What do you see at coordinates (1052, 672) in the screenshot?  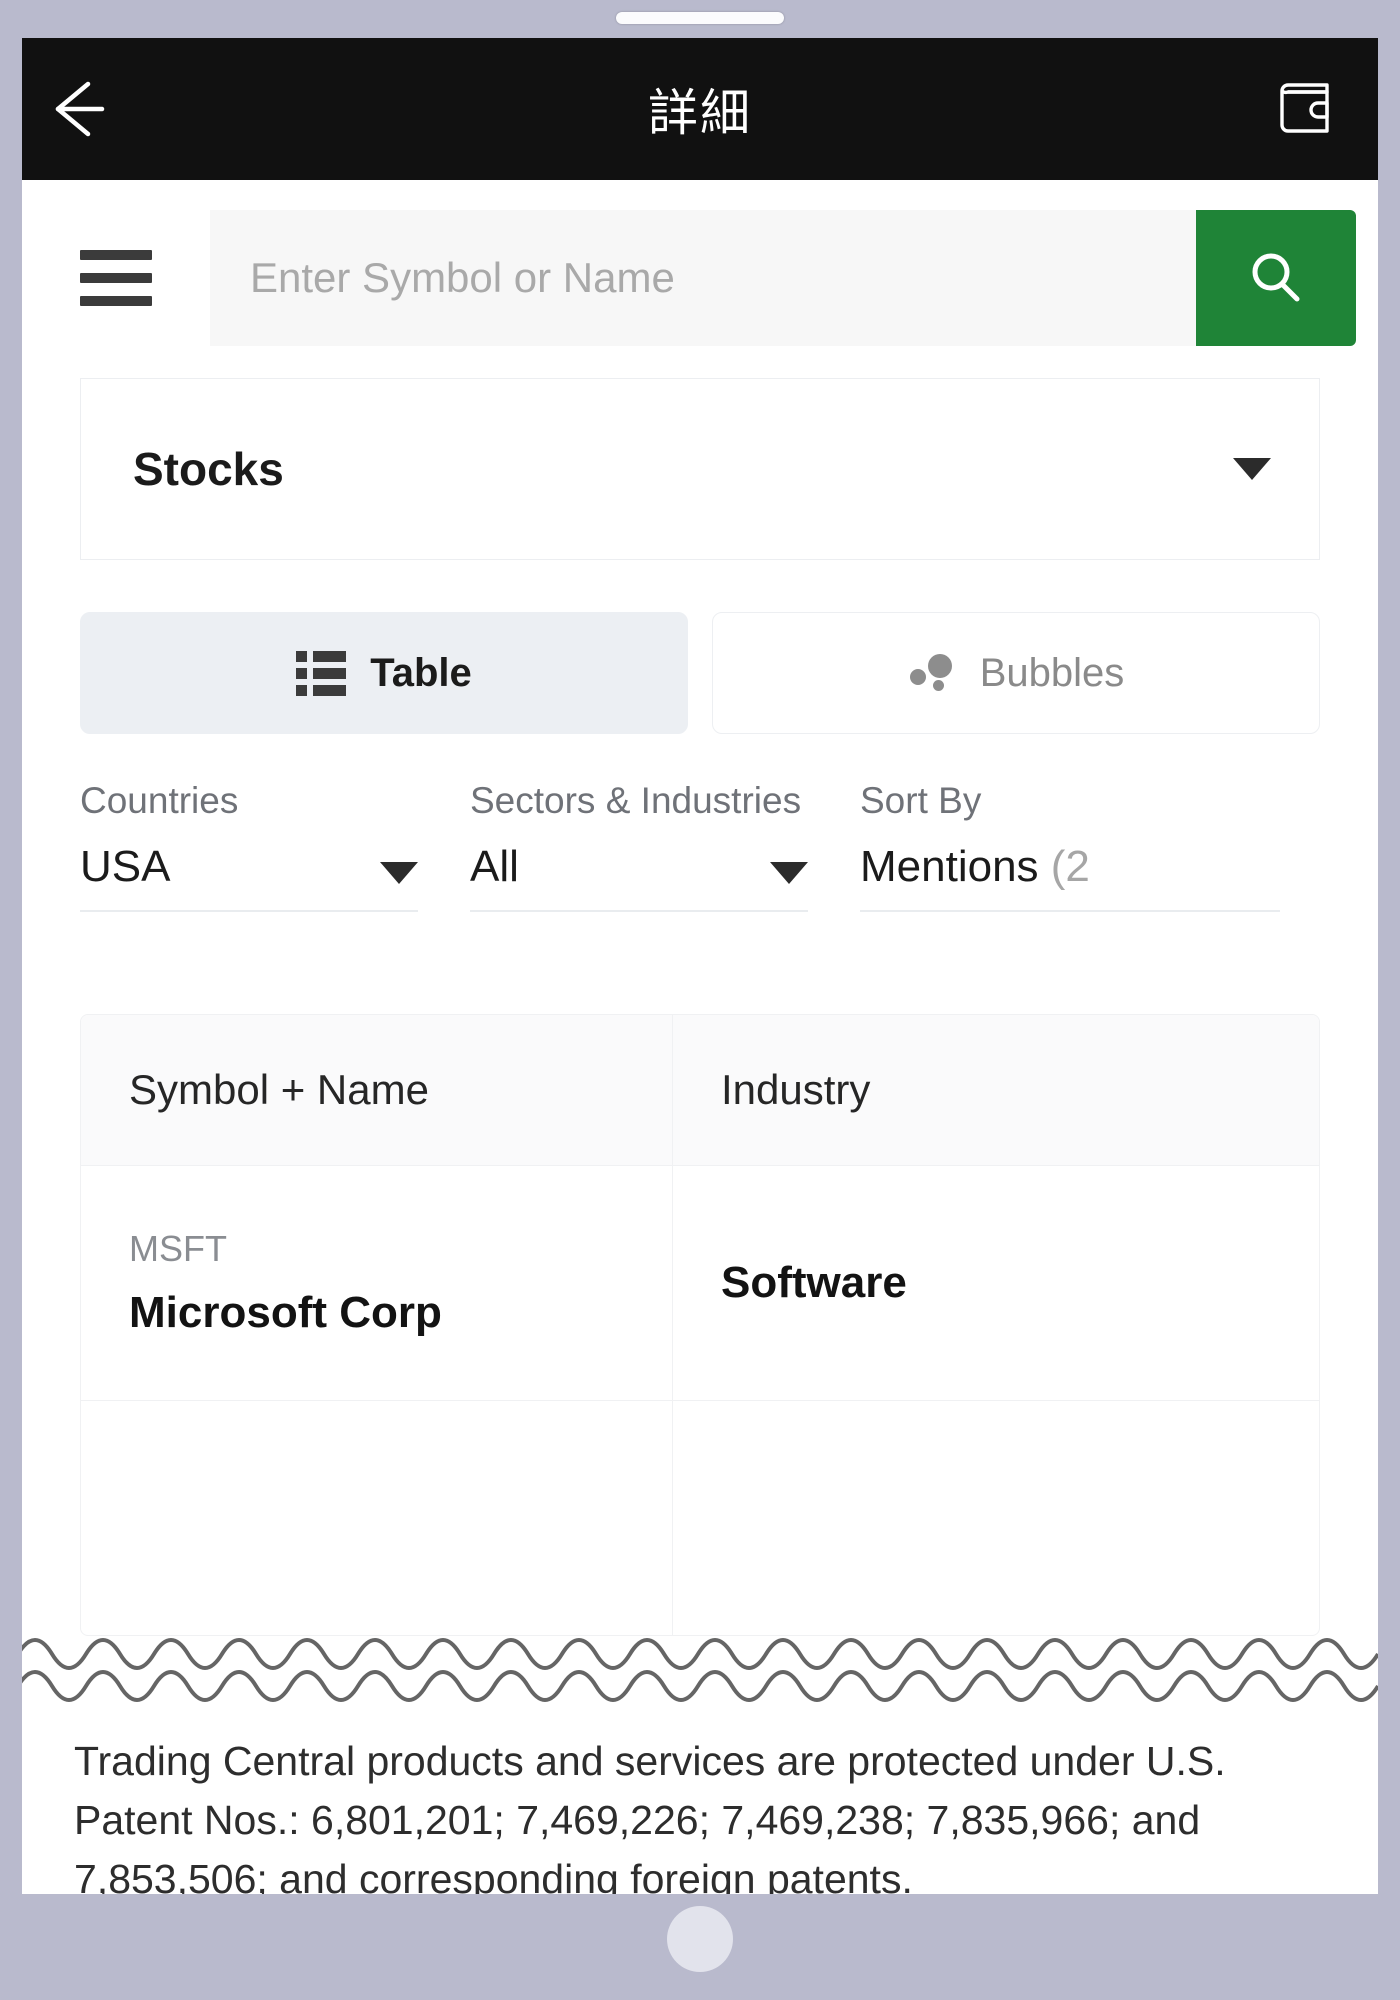 I see `tab-bubbles-label: Bubbles` at bounding box center [1052, 672].